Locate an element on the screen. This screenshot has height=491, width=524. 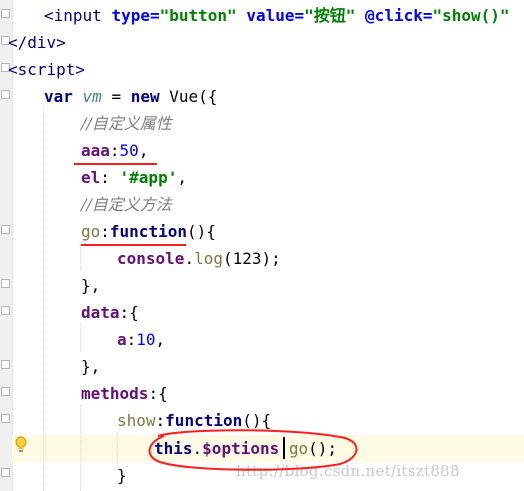
red-annotation-circle is located at coordinates (253, 450).